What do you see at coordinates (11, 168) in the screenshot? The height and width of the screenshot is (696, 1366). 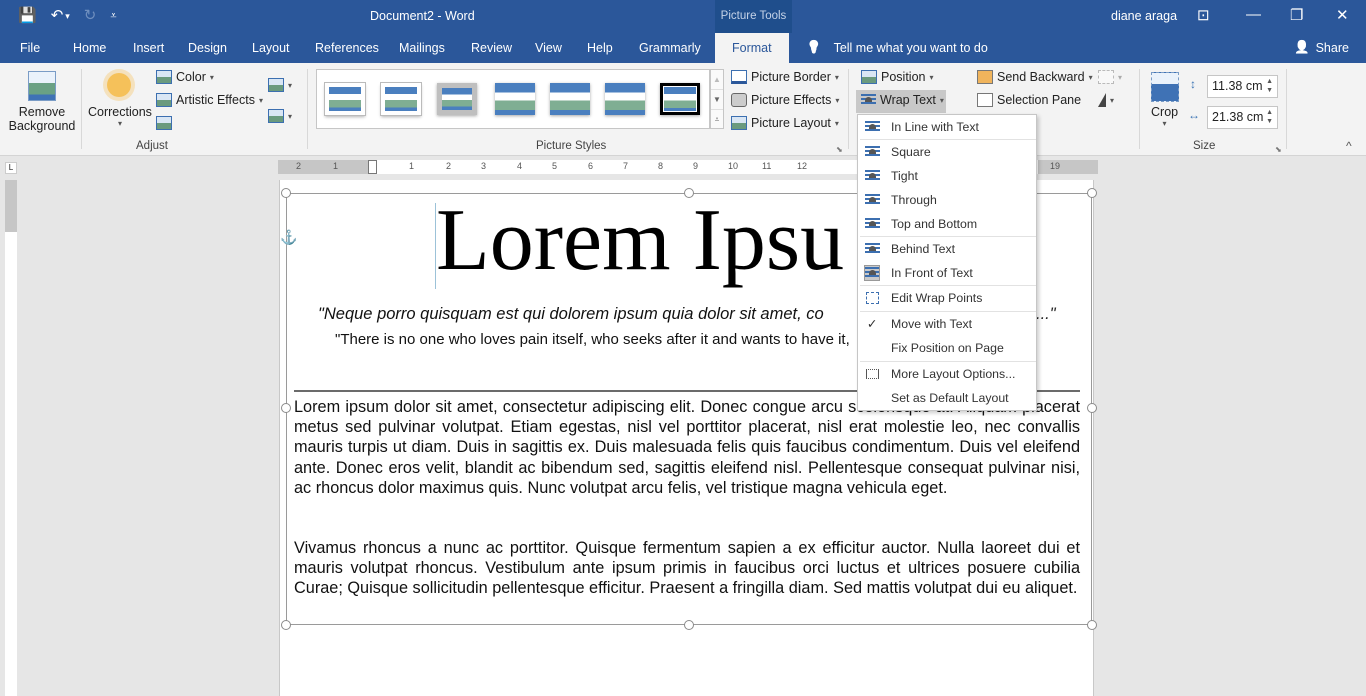 I see `tab-selector: L` at bounding box center [11, 168].